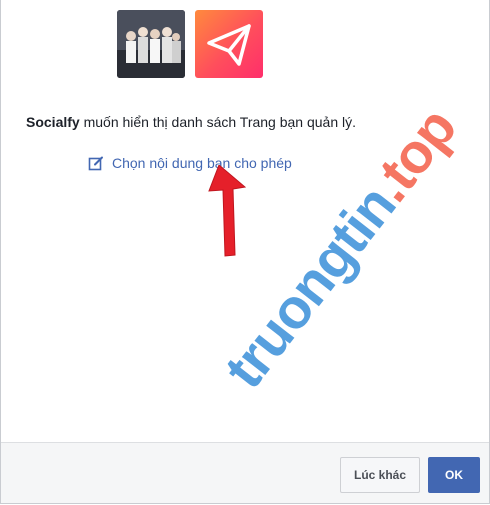  I want to click on app-logo, so click(229, 44).